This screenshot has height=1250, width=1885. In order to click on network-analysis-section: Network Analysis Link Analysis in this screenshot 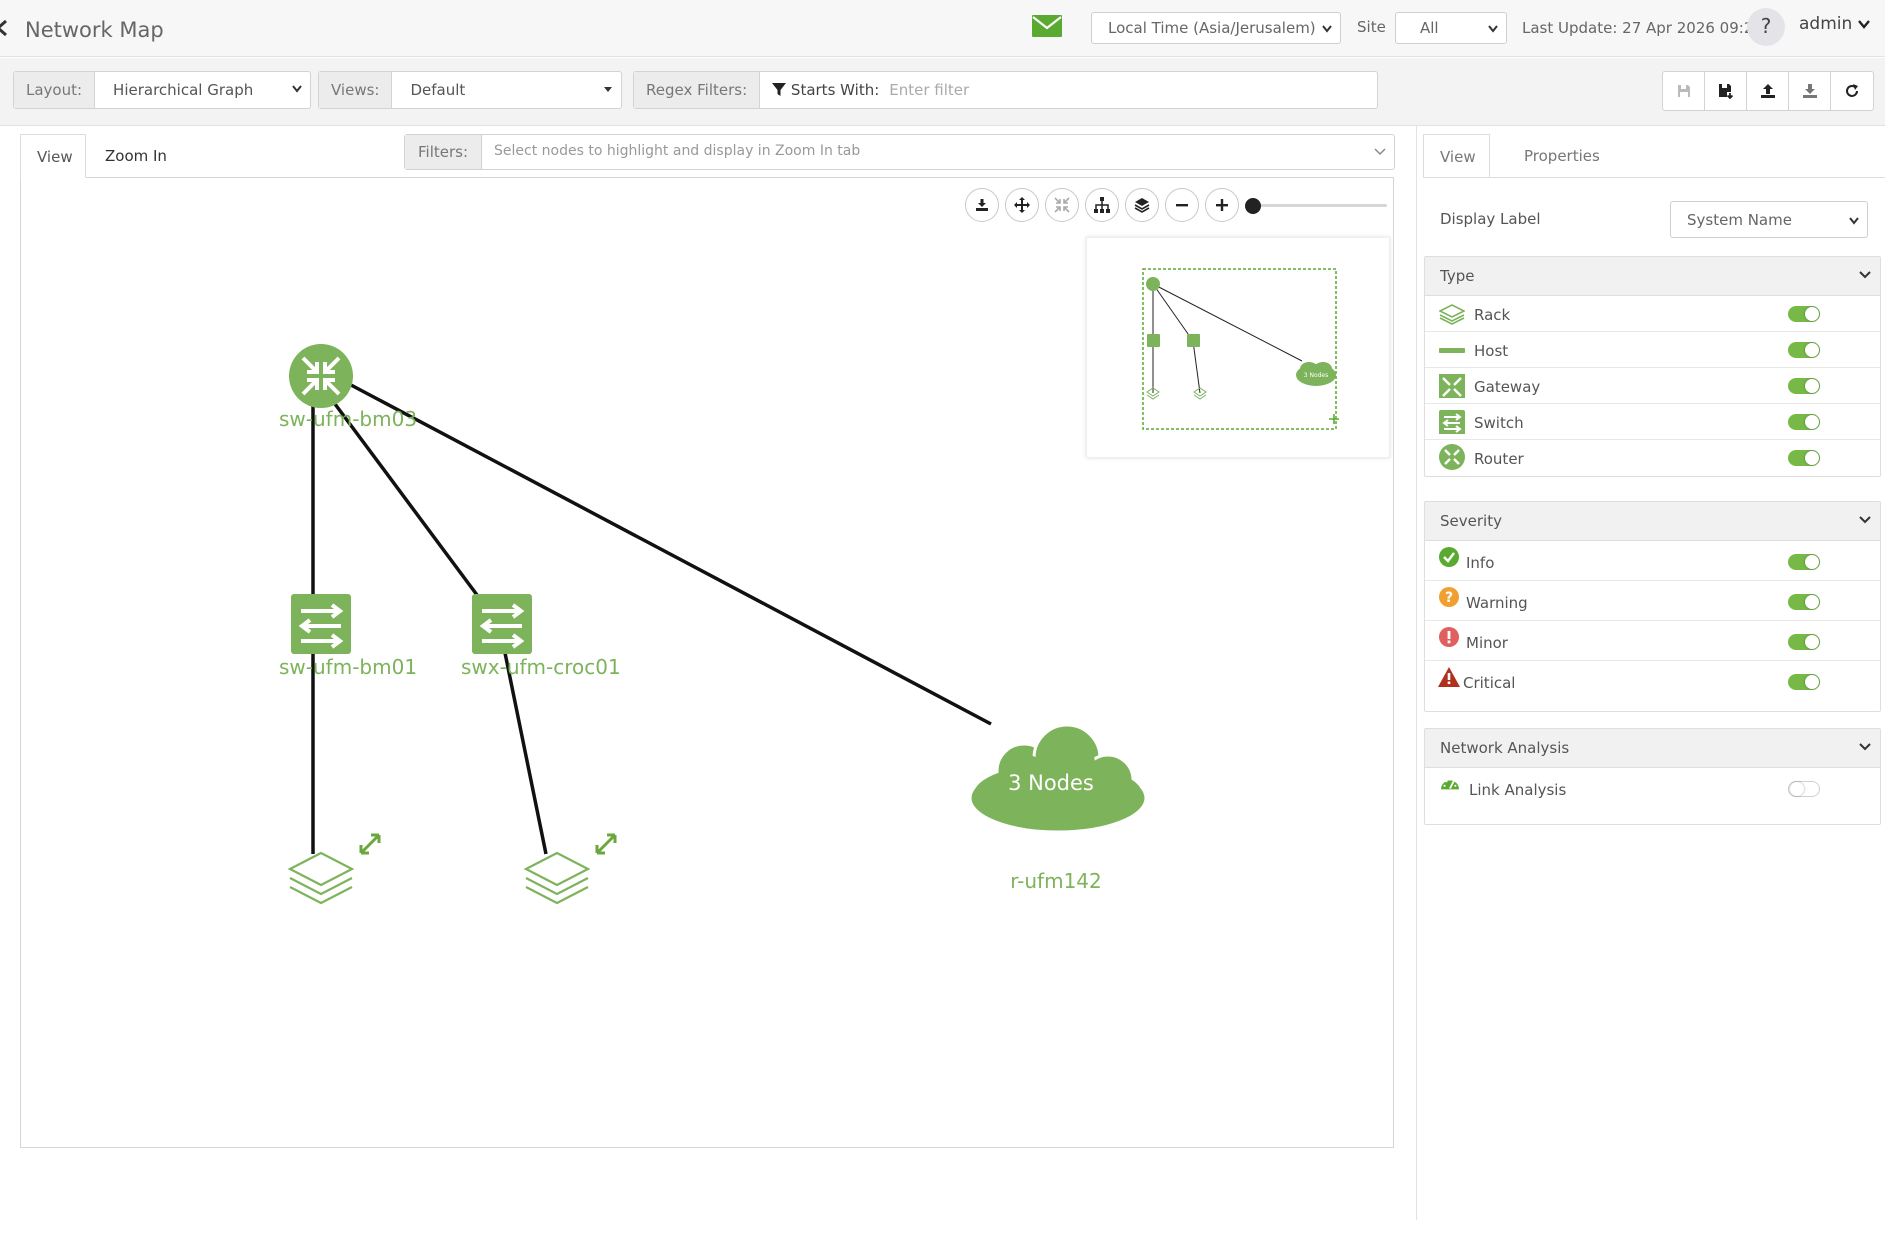, I will do `click(1652, 776)`.